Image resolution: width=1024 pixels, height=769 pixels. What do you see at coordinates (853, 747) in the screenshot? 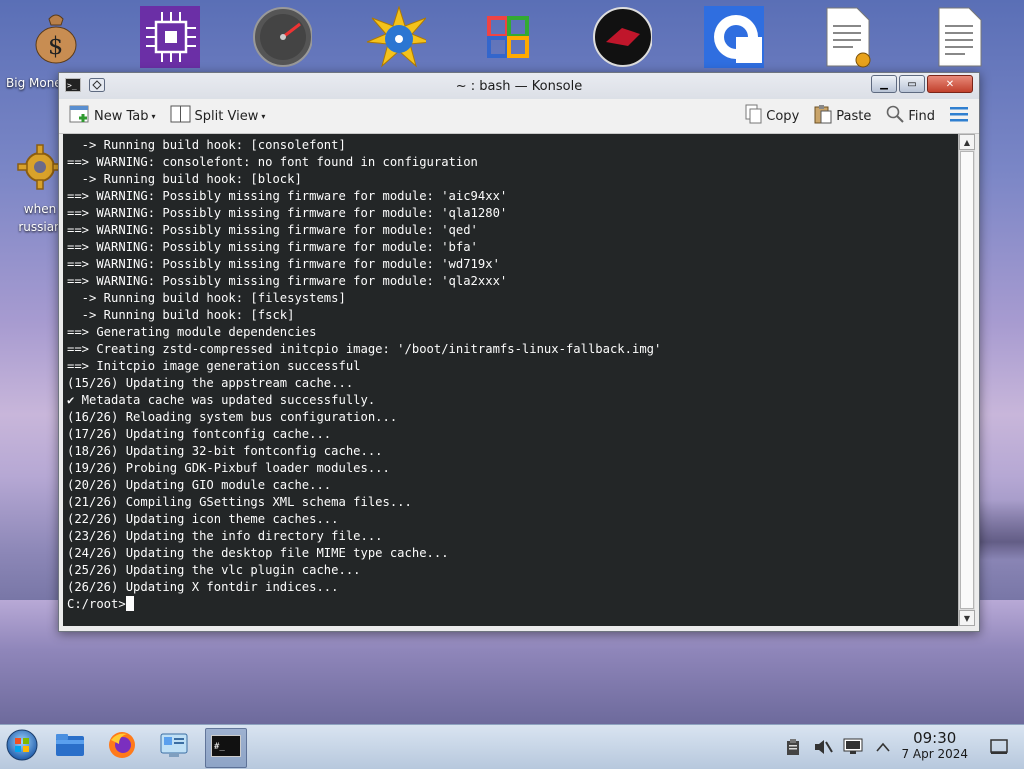
I see `network-tray-icon` at bounding box center [853, 747].